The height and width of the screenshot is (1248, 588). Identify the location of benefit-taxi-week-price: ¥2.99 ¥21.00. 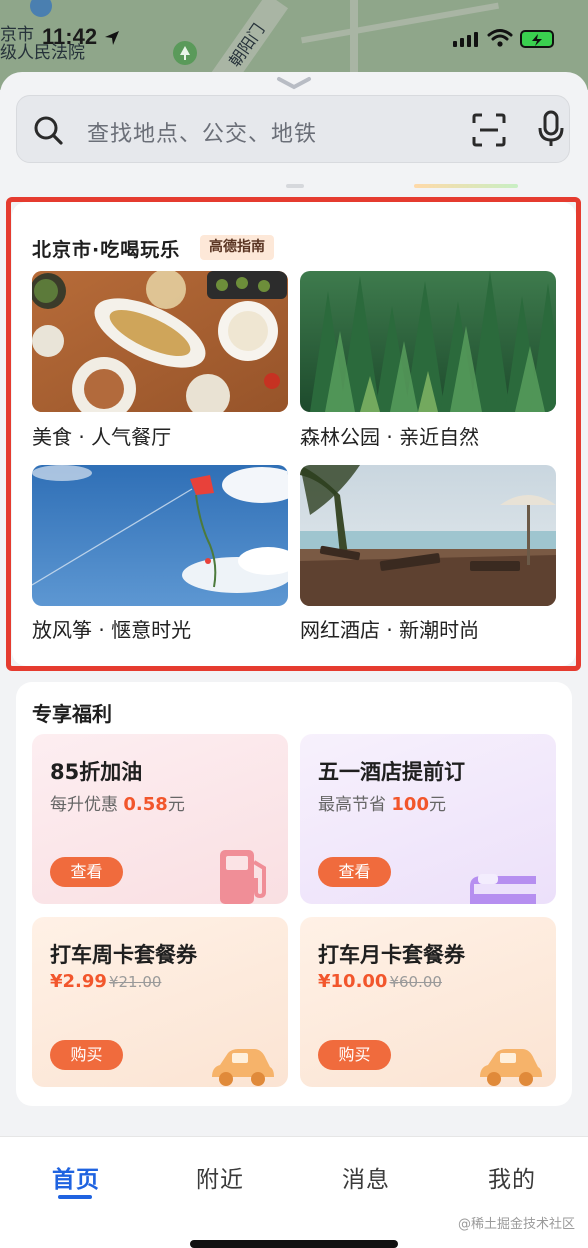
(106, 981).